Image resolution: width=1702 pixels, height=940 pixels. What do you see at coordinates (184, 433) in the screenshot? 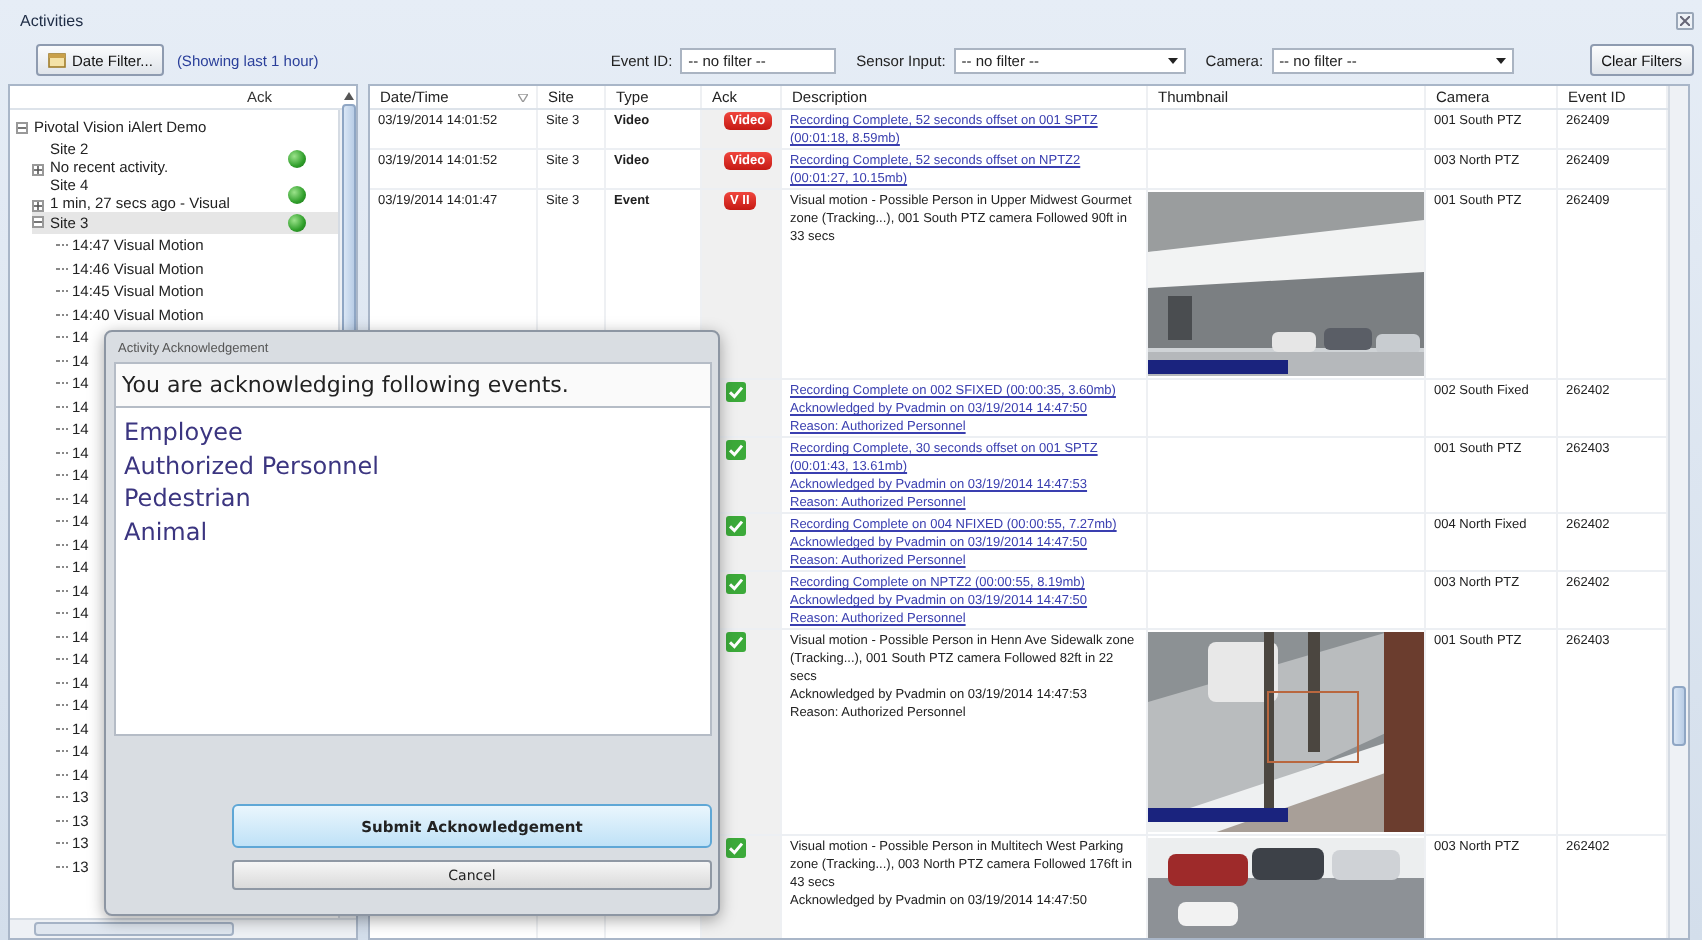
I see `reason-item: Employee` at bounding box center [184, 433].